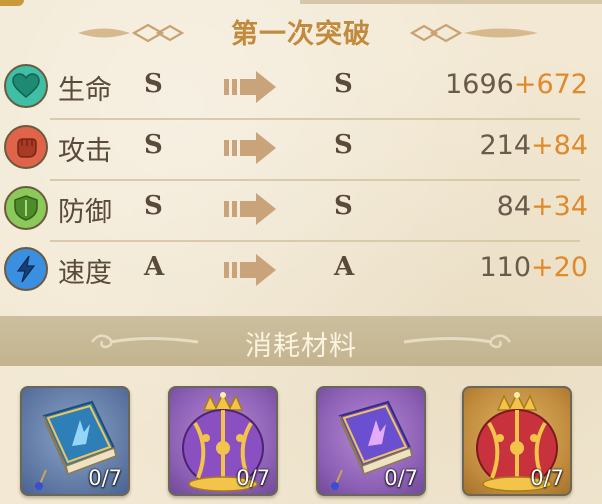 The image size is (602, 504). Describe the element at coordinates (559, 267) in the screenshot. I see `bonus-value: +20` at that location.